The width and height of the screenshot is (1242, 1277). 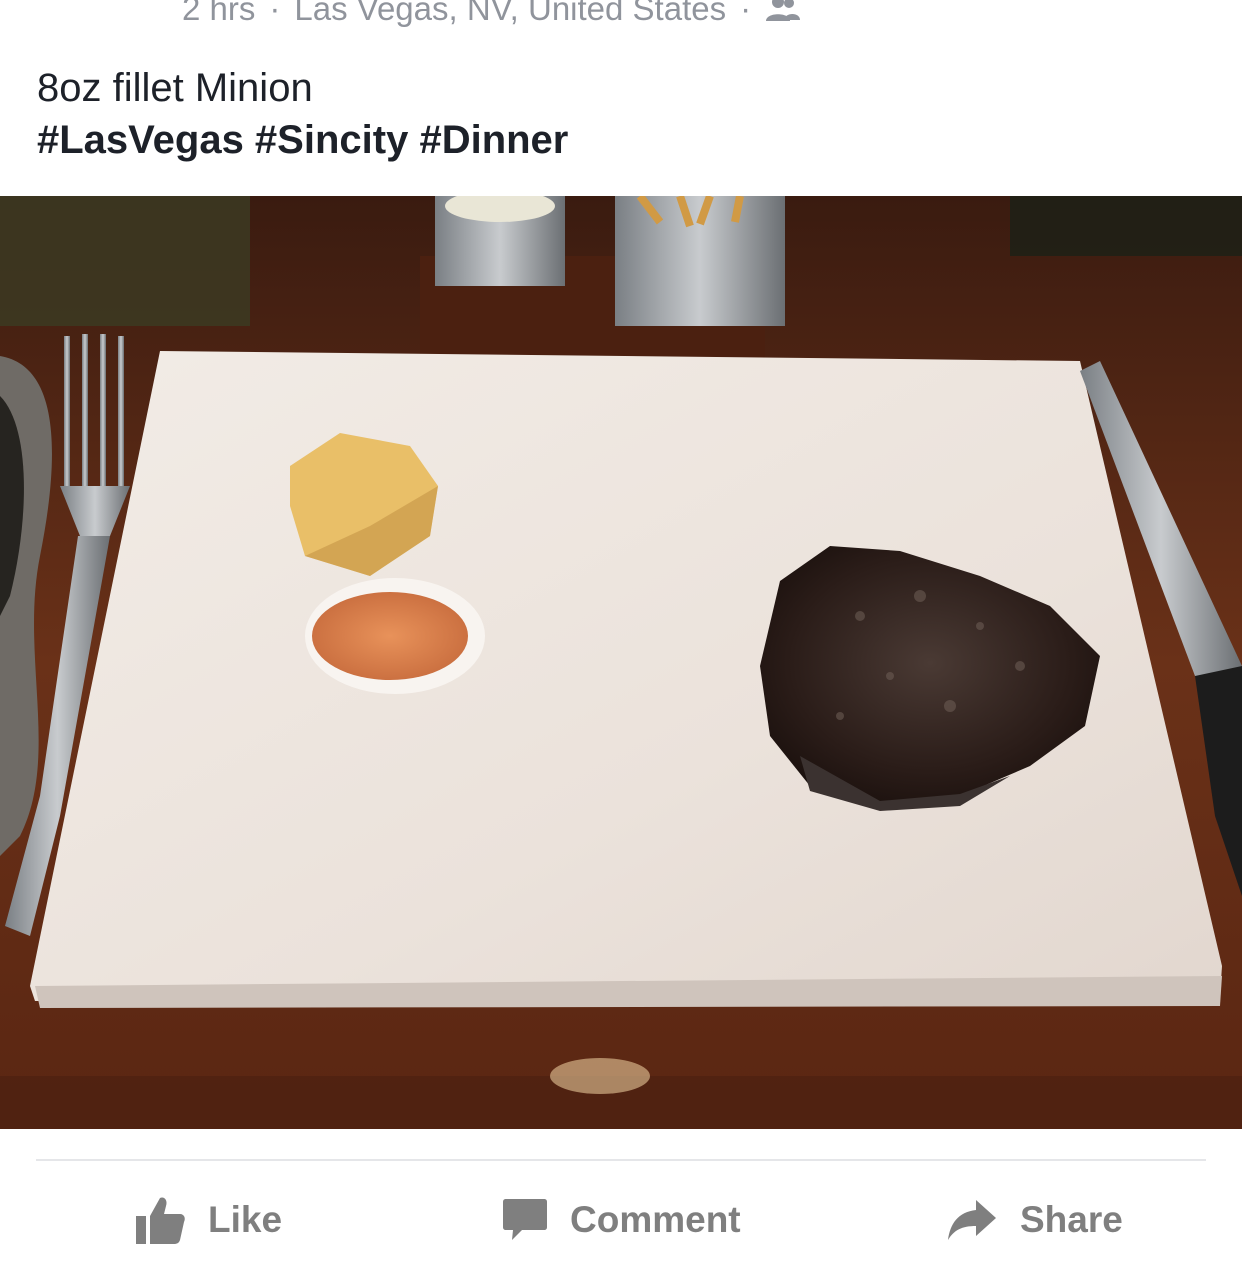 I want to click on like-button: Like, so click(x=208, y=1220).